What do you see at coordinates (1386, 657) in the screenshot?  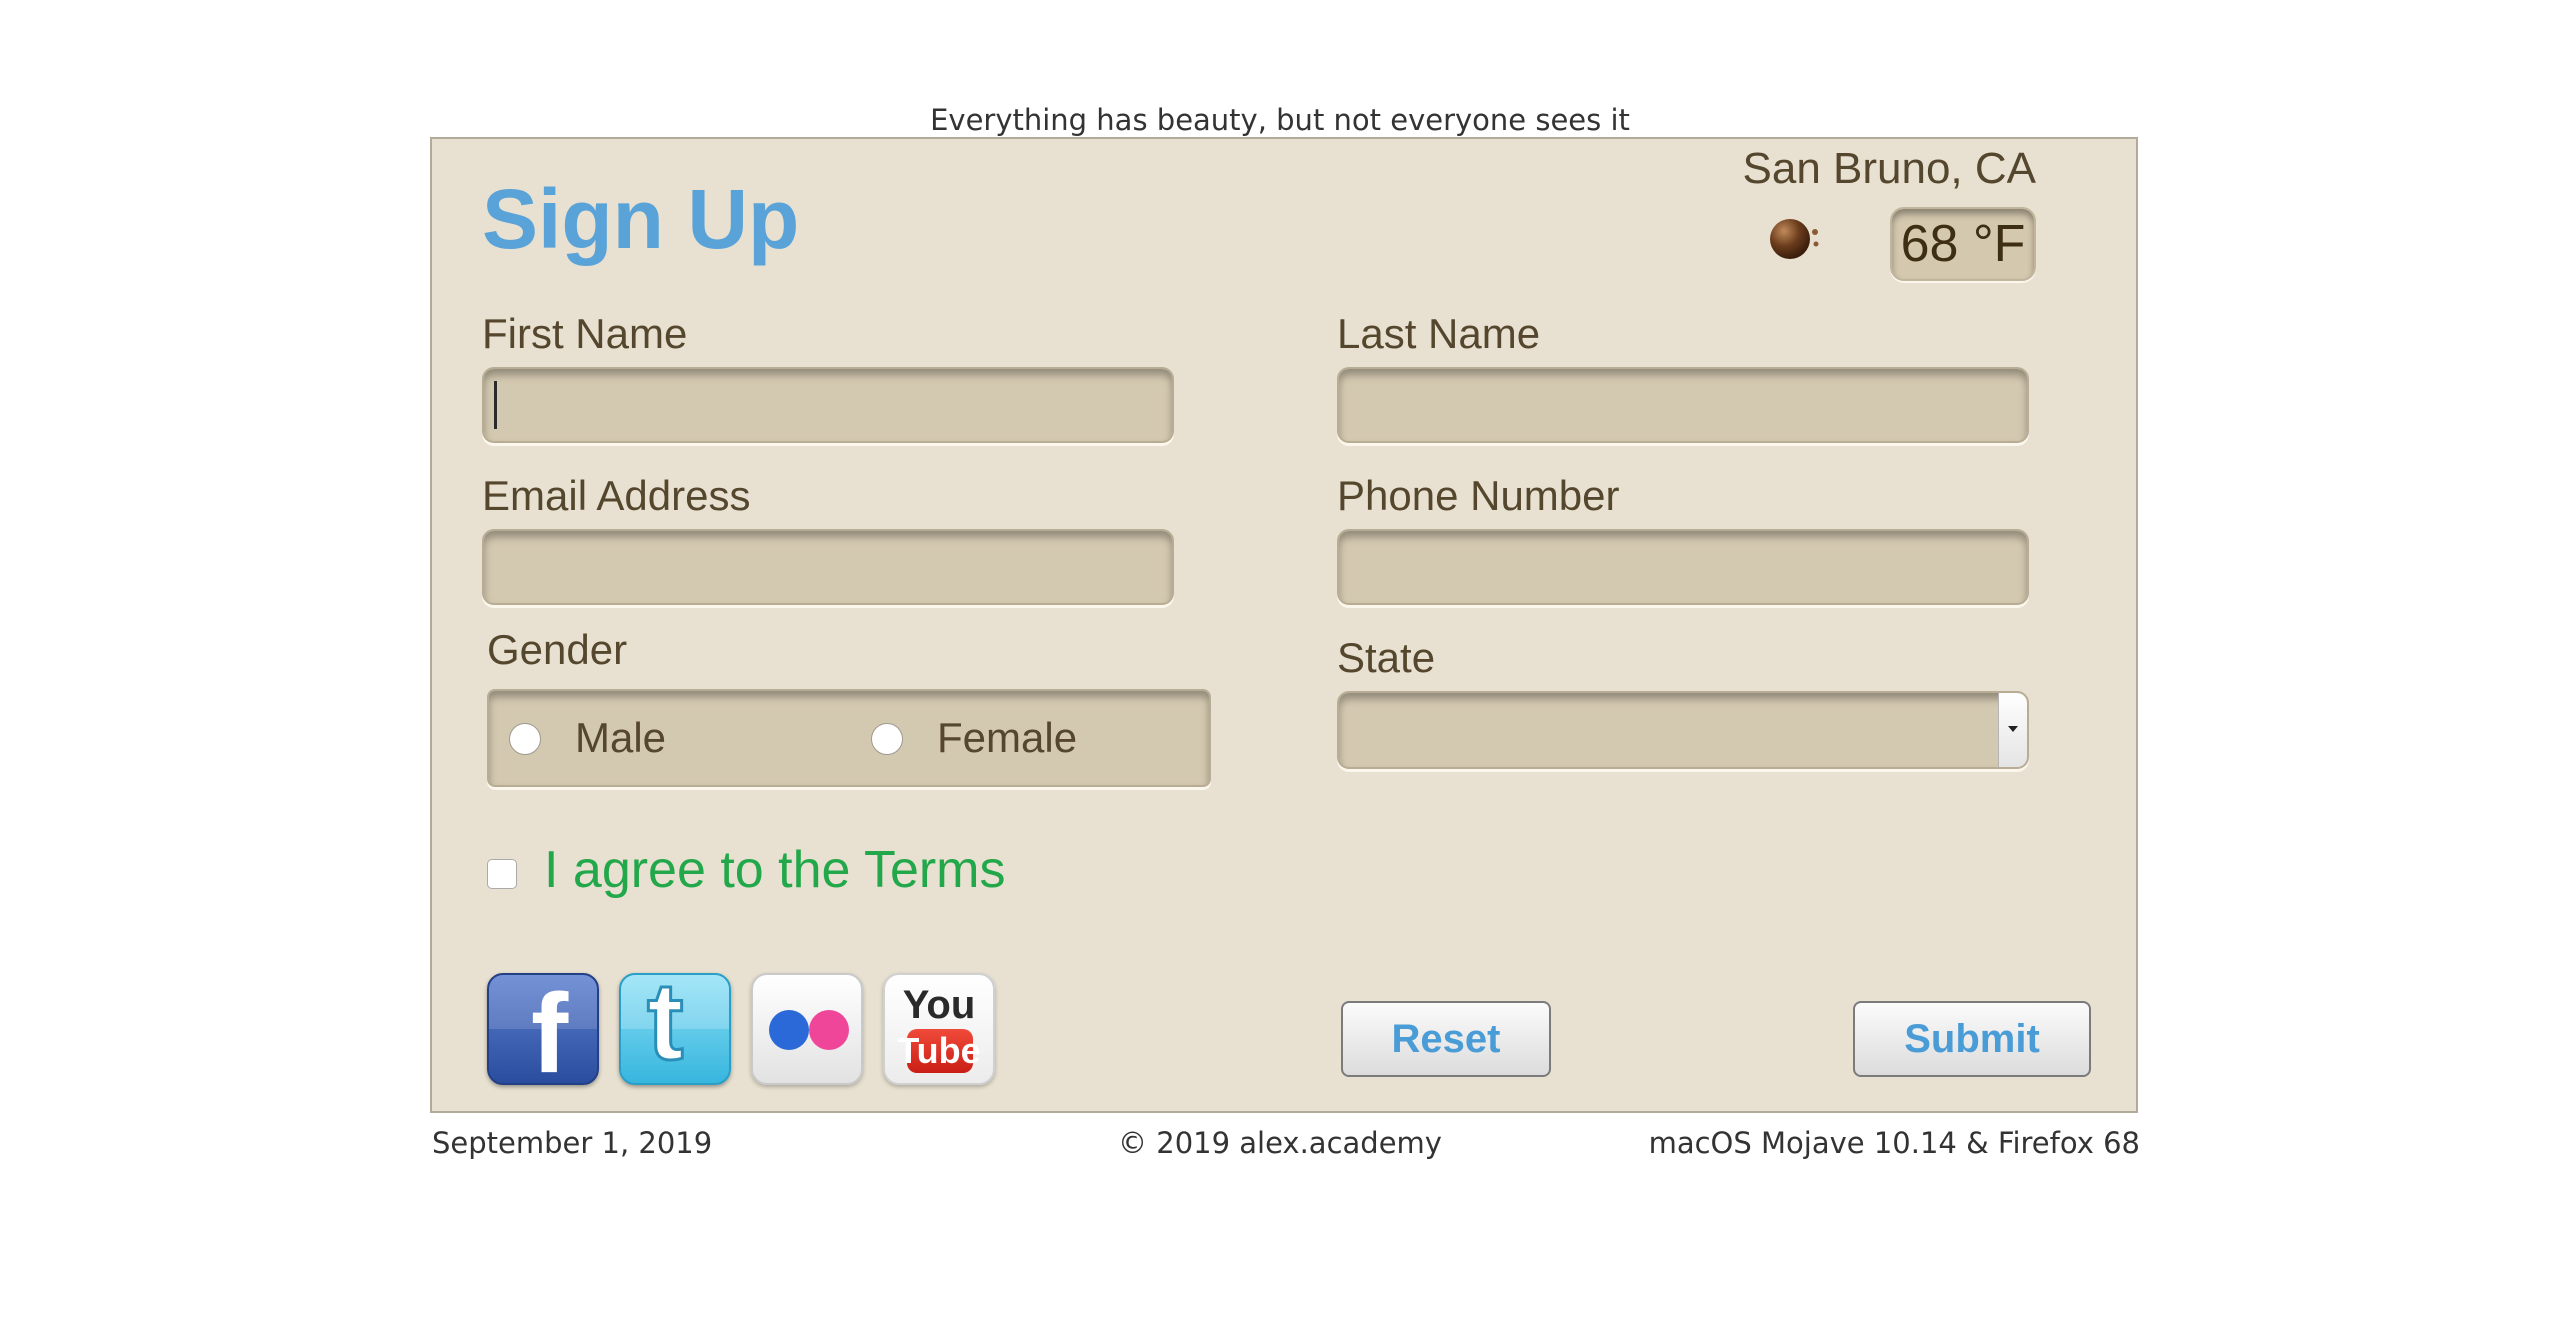 I see `state-label: State` at bounding box center [1386, 657].